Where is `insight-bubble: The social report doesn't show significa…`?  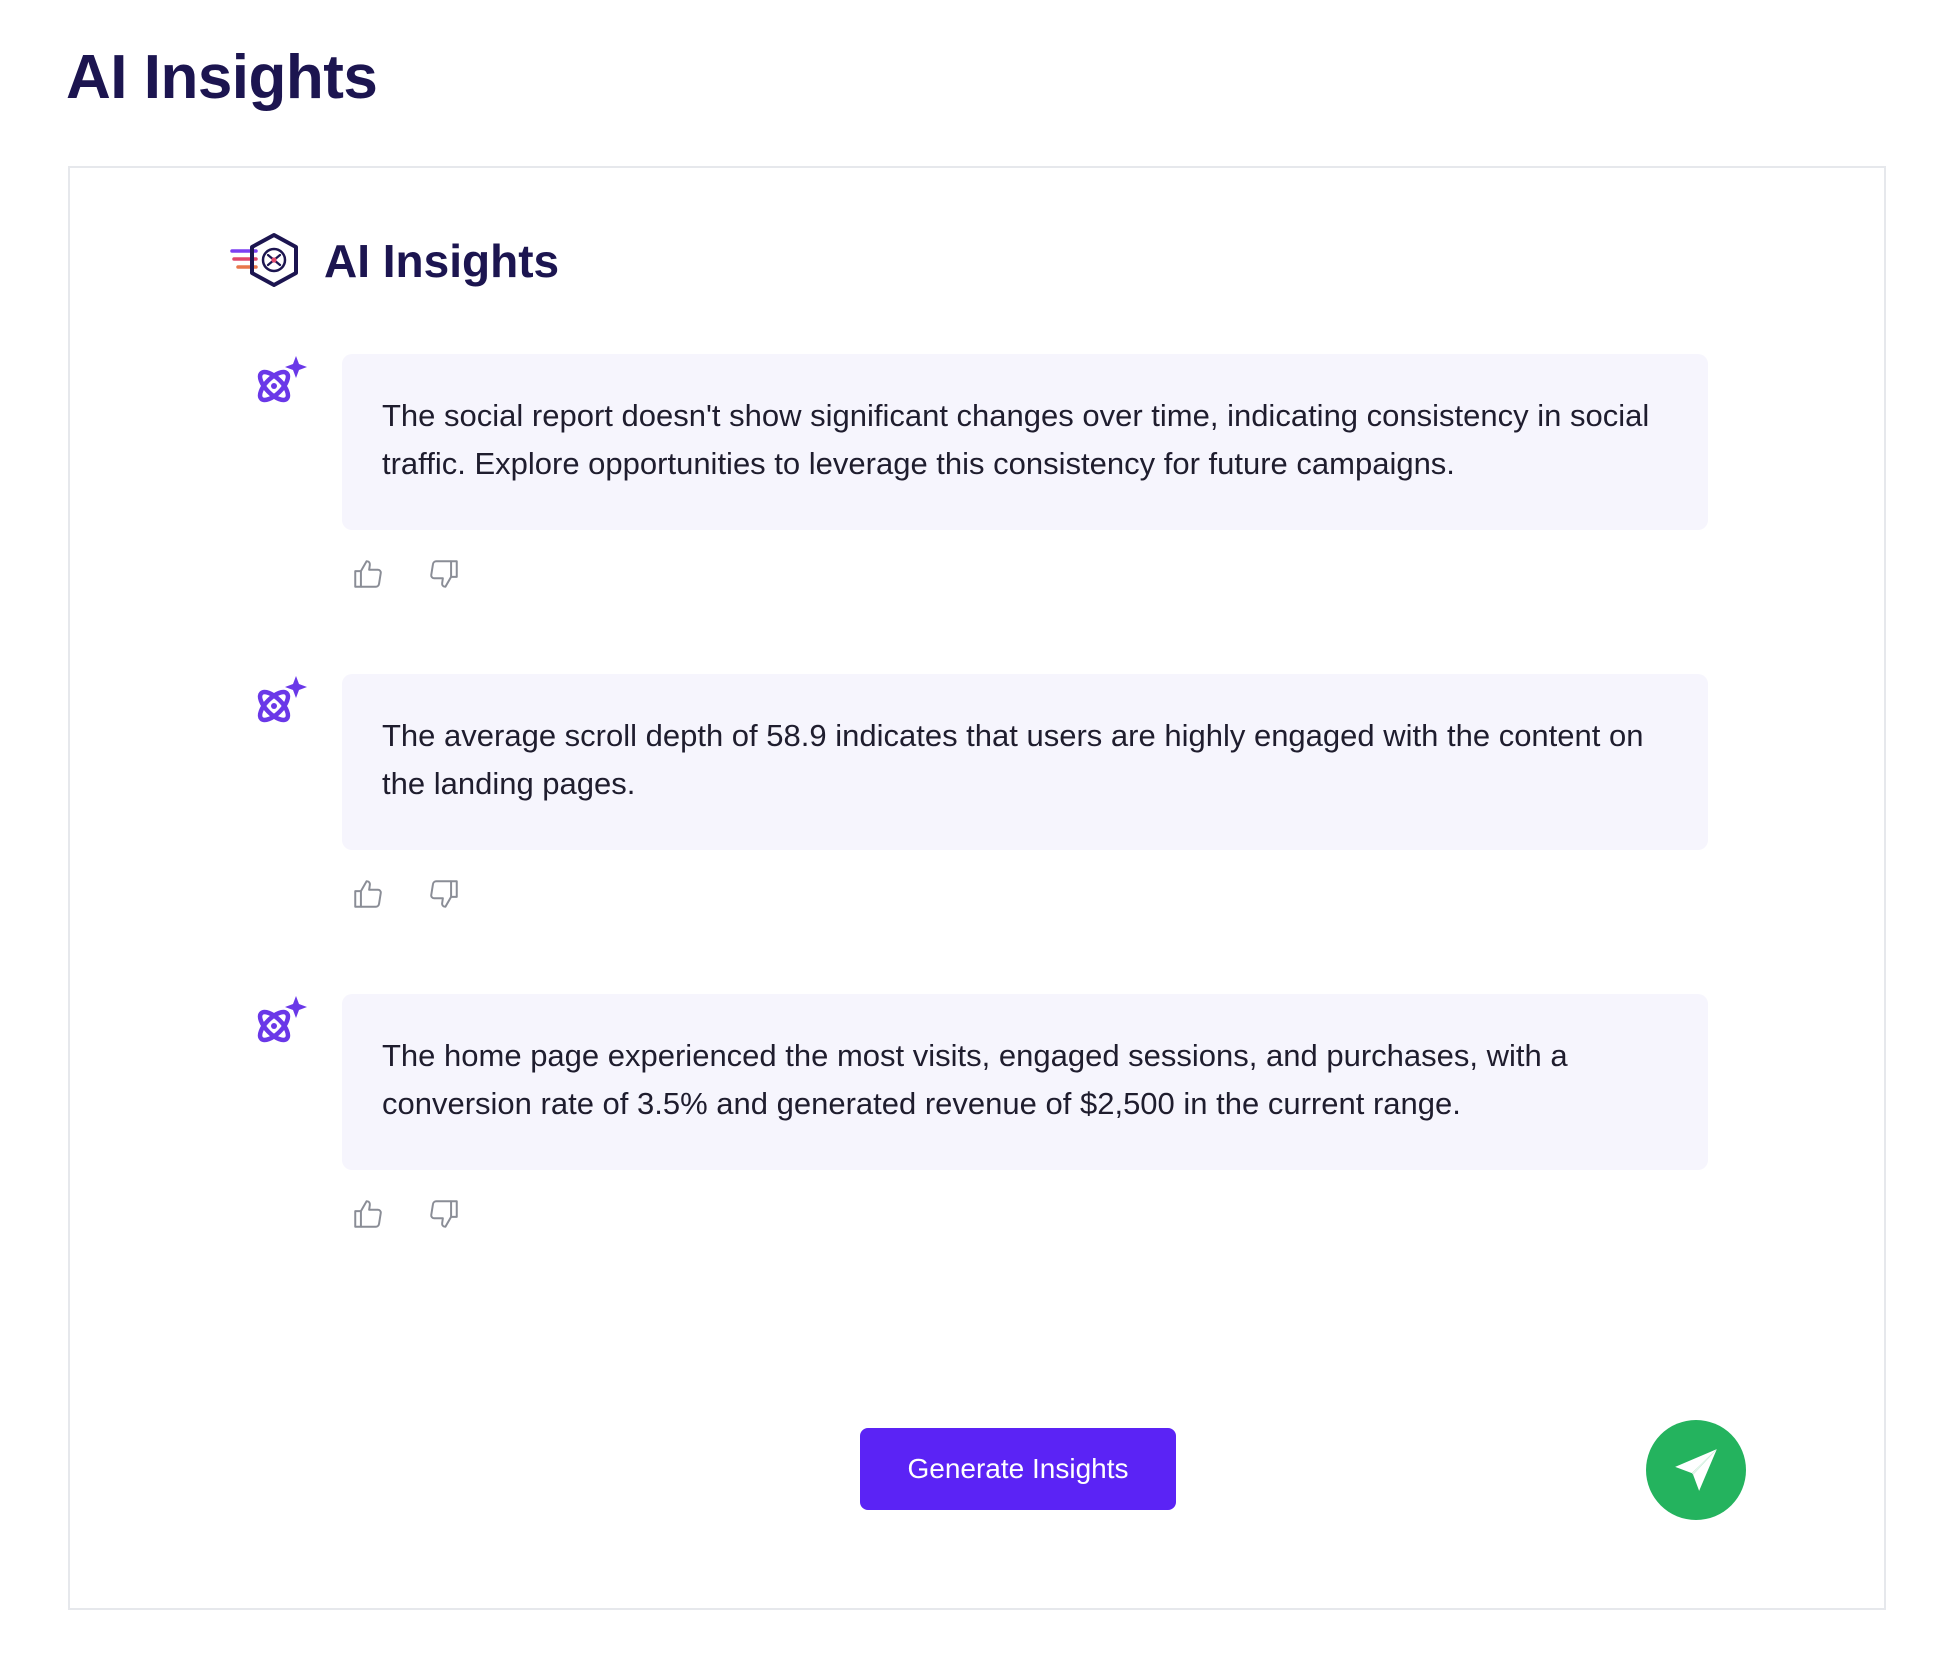 insight-bubble: The social report doesn't show significa… is located at coordinates (1025, 442).